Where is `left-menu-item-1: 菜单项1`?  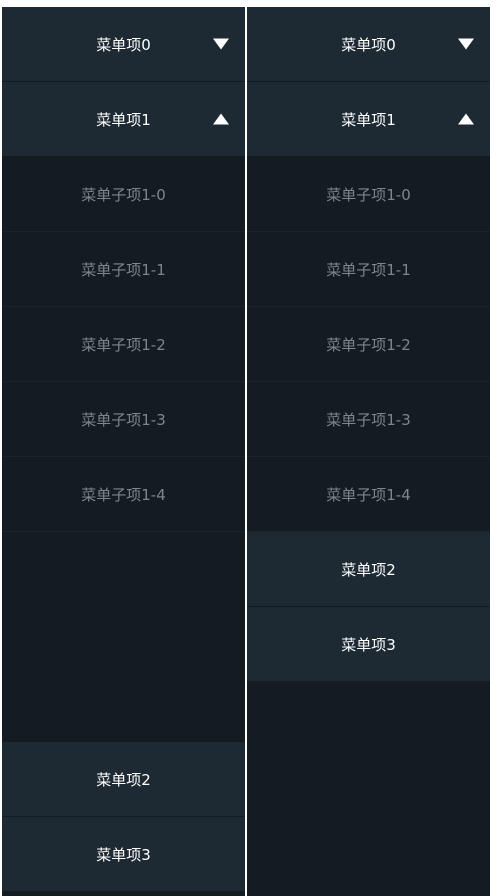
left-menu-item-1: 菜单项1 is located at coordinates (123, 119).